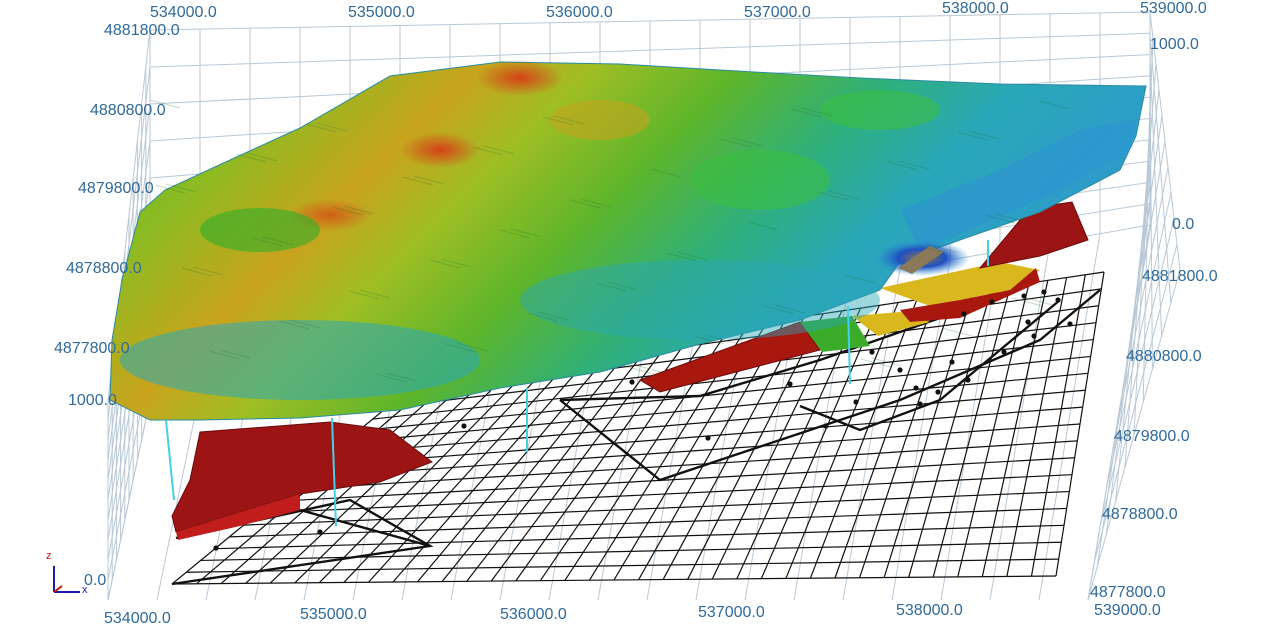 This screenshot has width=1280, height=644. I want to click on x-tick-top: 535000.0, so click(381, 12).